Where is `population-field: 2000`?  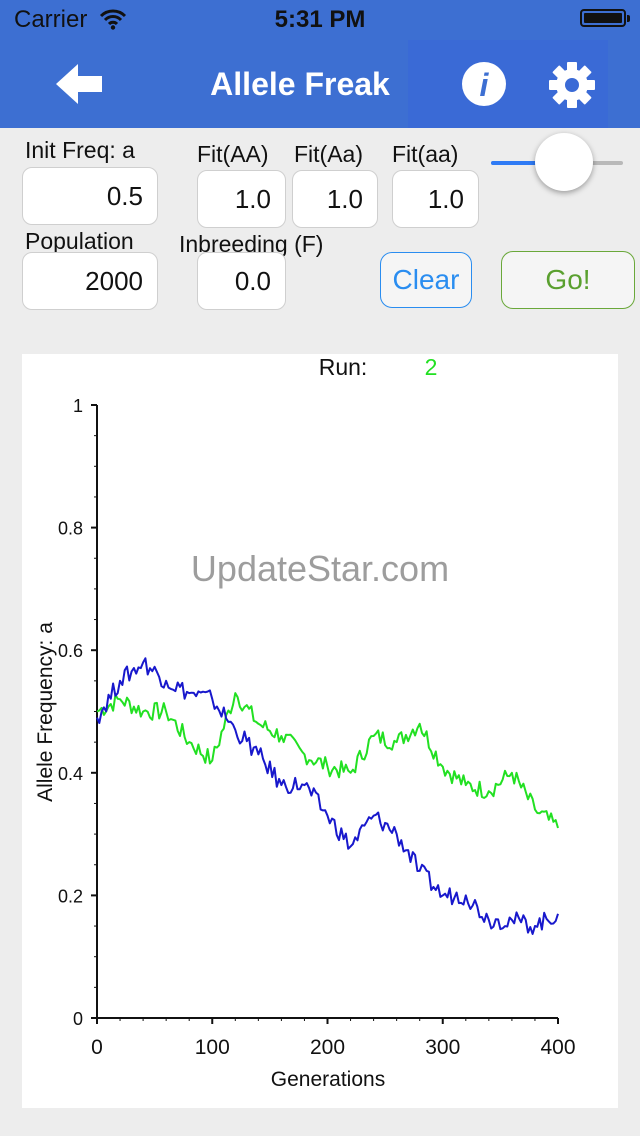 population-field: 2000 is located at coordinates (90, 281).